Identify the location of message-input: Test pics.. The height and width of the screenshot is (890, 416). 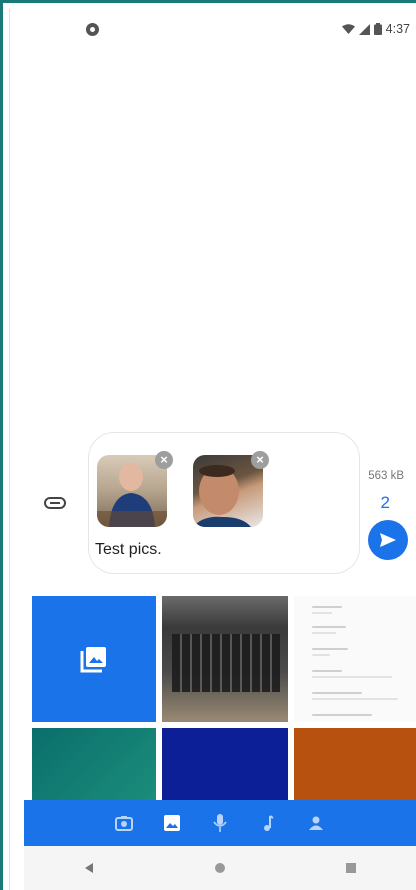
(128, 550).